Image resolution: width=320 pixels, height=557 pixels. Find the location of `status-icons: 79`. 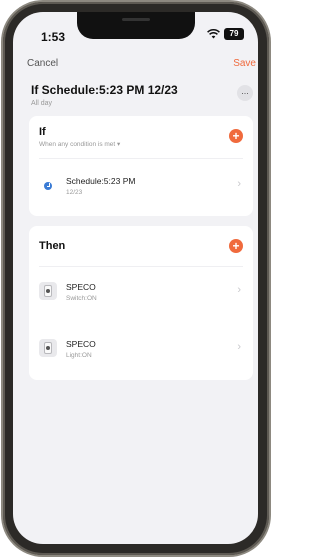

status-icons: 79 is located at coordinates (225, 34).